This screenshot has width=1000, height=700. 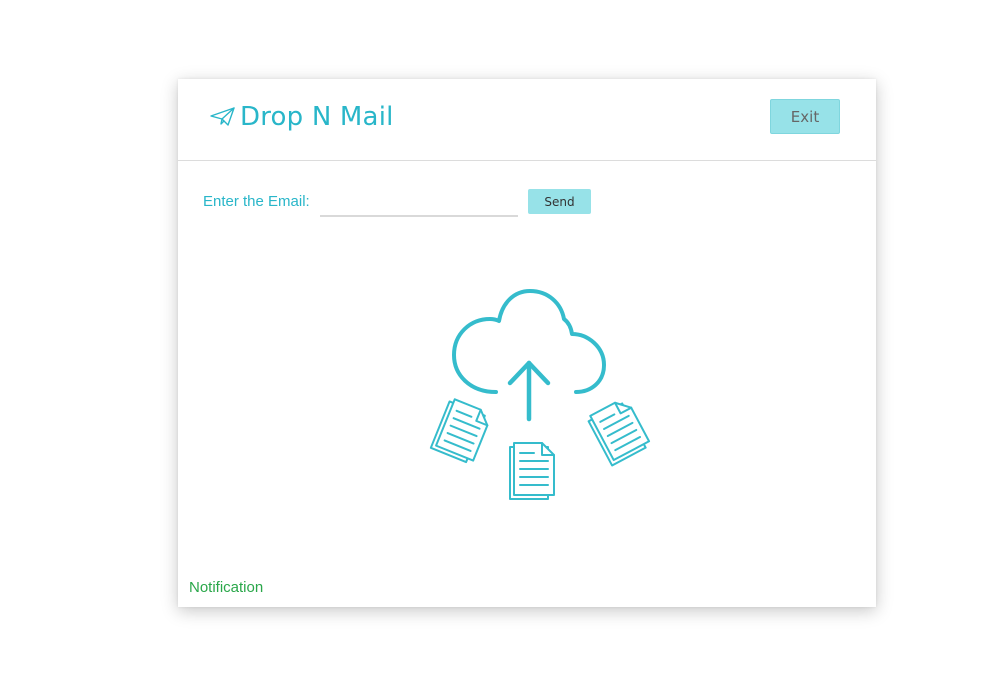 What do you see at coordinates (559, 201) in the screenshot?
I see `send-button: Send` at bounding box center [559, 201].